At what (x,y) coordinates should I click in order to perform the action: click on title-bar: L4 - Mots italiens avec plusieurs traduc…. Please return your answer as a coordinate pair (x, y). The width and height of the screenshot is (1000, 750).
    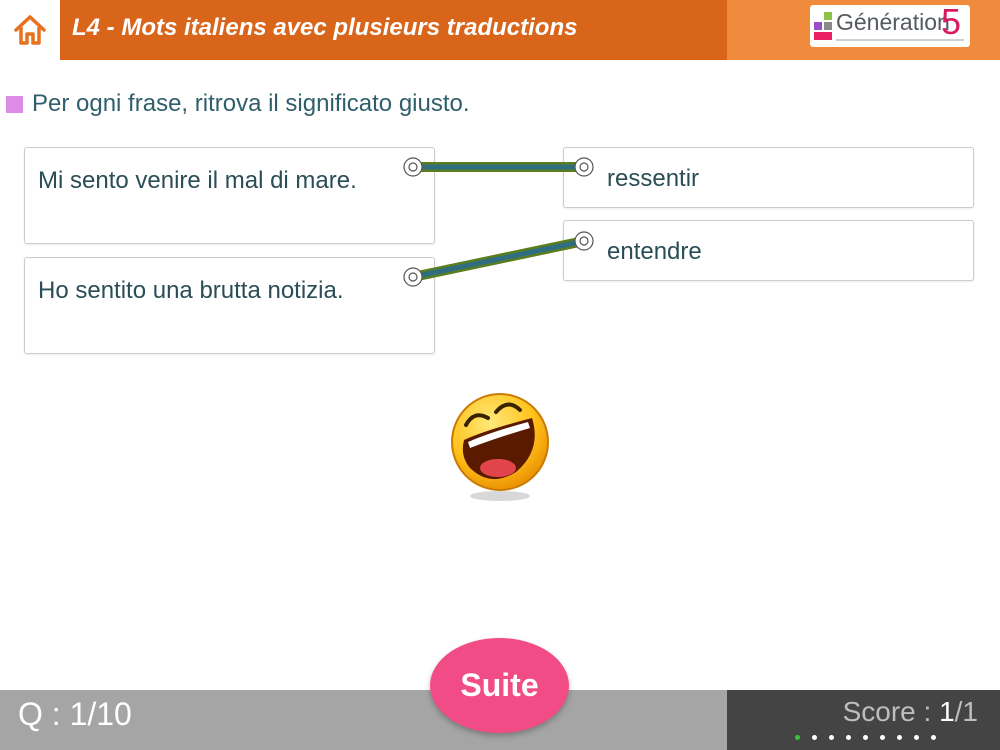
    Looking at the image, I should click on (393, 30).